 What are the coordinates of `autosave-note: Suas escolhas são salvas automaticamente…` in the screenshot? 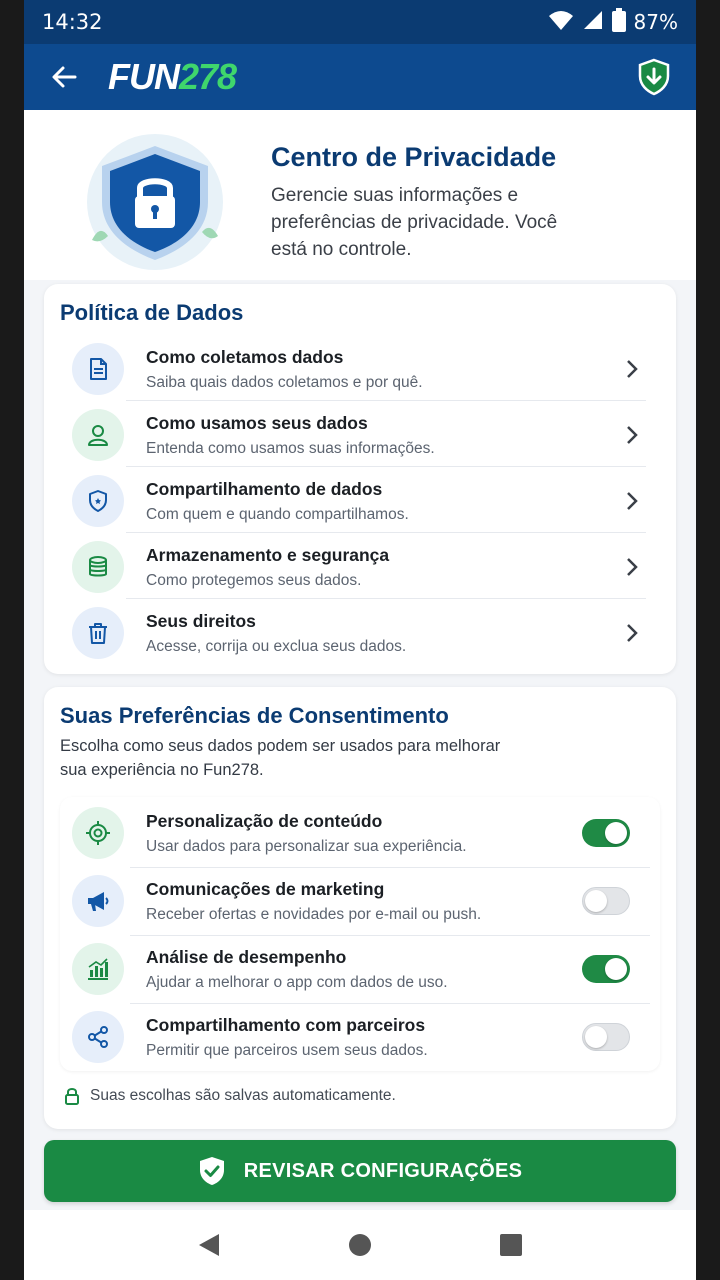 It's located at (230, 1096).